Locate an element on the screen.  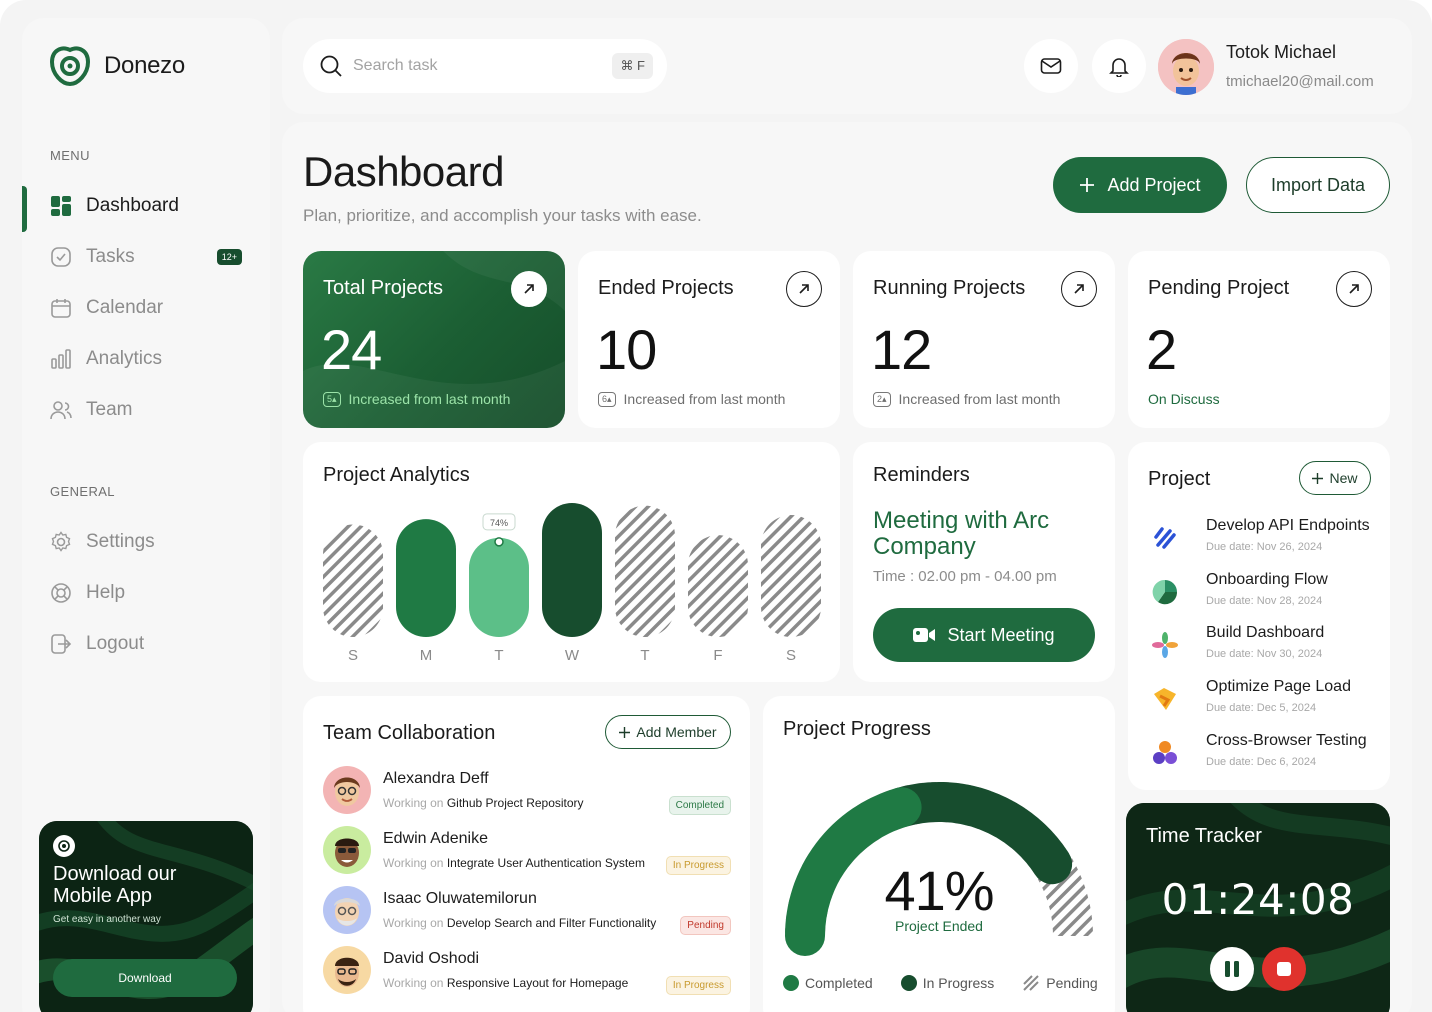
sidebar-item-analytics: Analytics is located at coordinates (146, 359).